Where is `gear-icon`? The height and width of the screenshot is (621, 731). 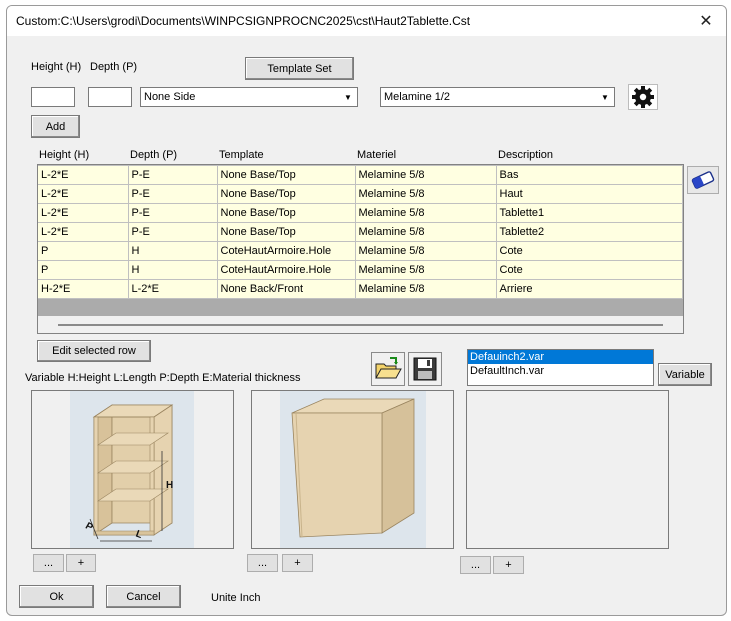 gear-icon is located at coordinates (643, 97).